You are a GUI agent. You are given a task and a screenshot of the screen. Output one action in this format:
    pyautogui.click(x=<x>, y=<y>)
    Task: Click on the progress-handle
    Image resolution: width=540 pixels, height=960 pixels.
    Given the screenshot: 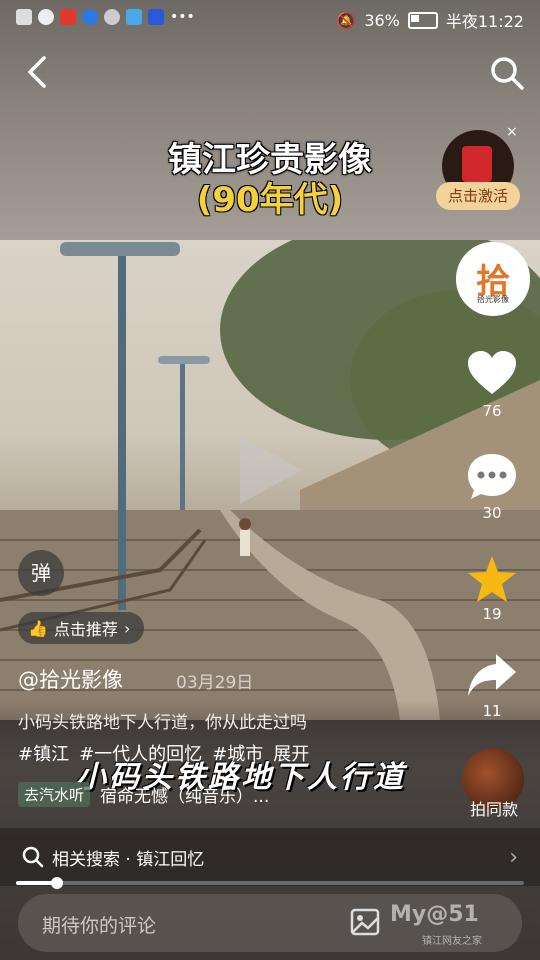 What is the action you would take?
    pyautogui.click(x=56, y=883)
    